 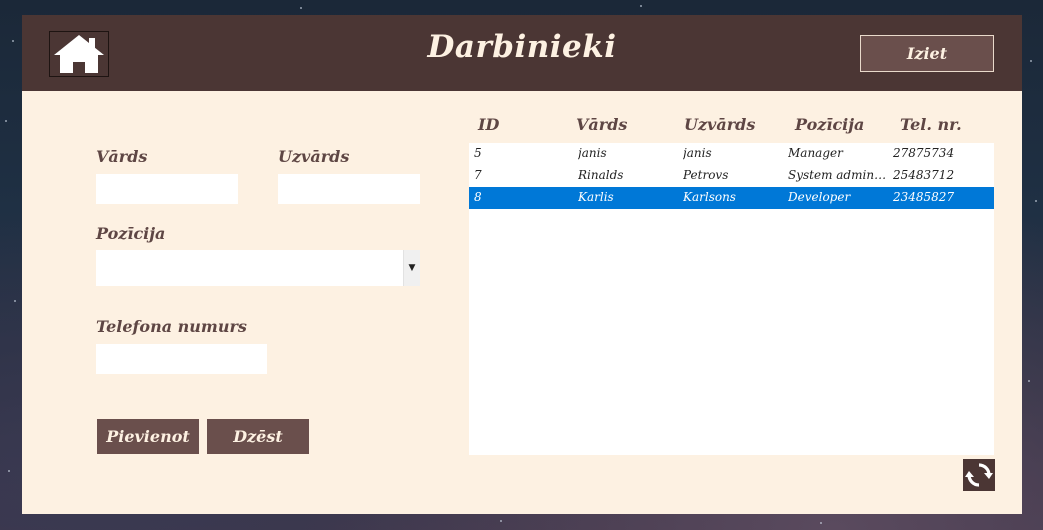 What do you see at coordinates (815, 153) in the screenshot?
I see `cell-position: Manager` at bounding box center [815, 153].